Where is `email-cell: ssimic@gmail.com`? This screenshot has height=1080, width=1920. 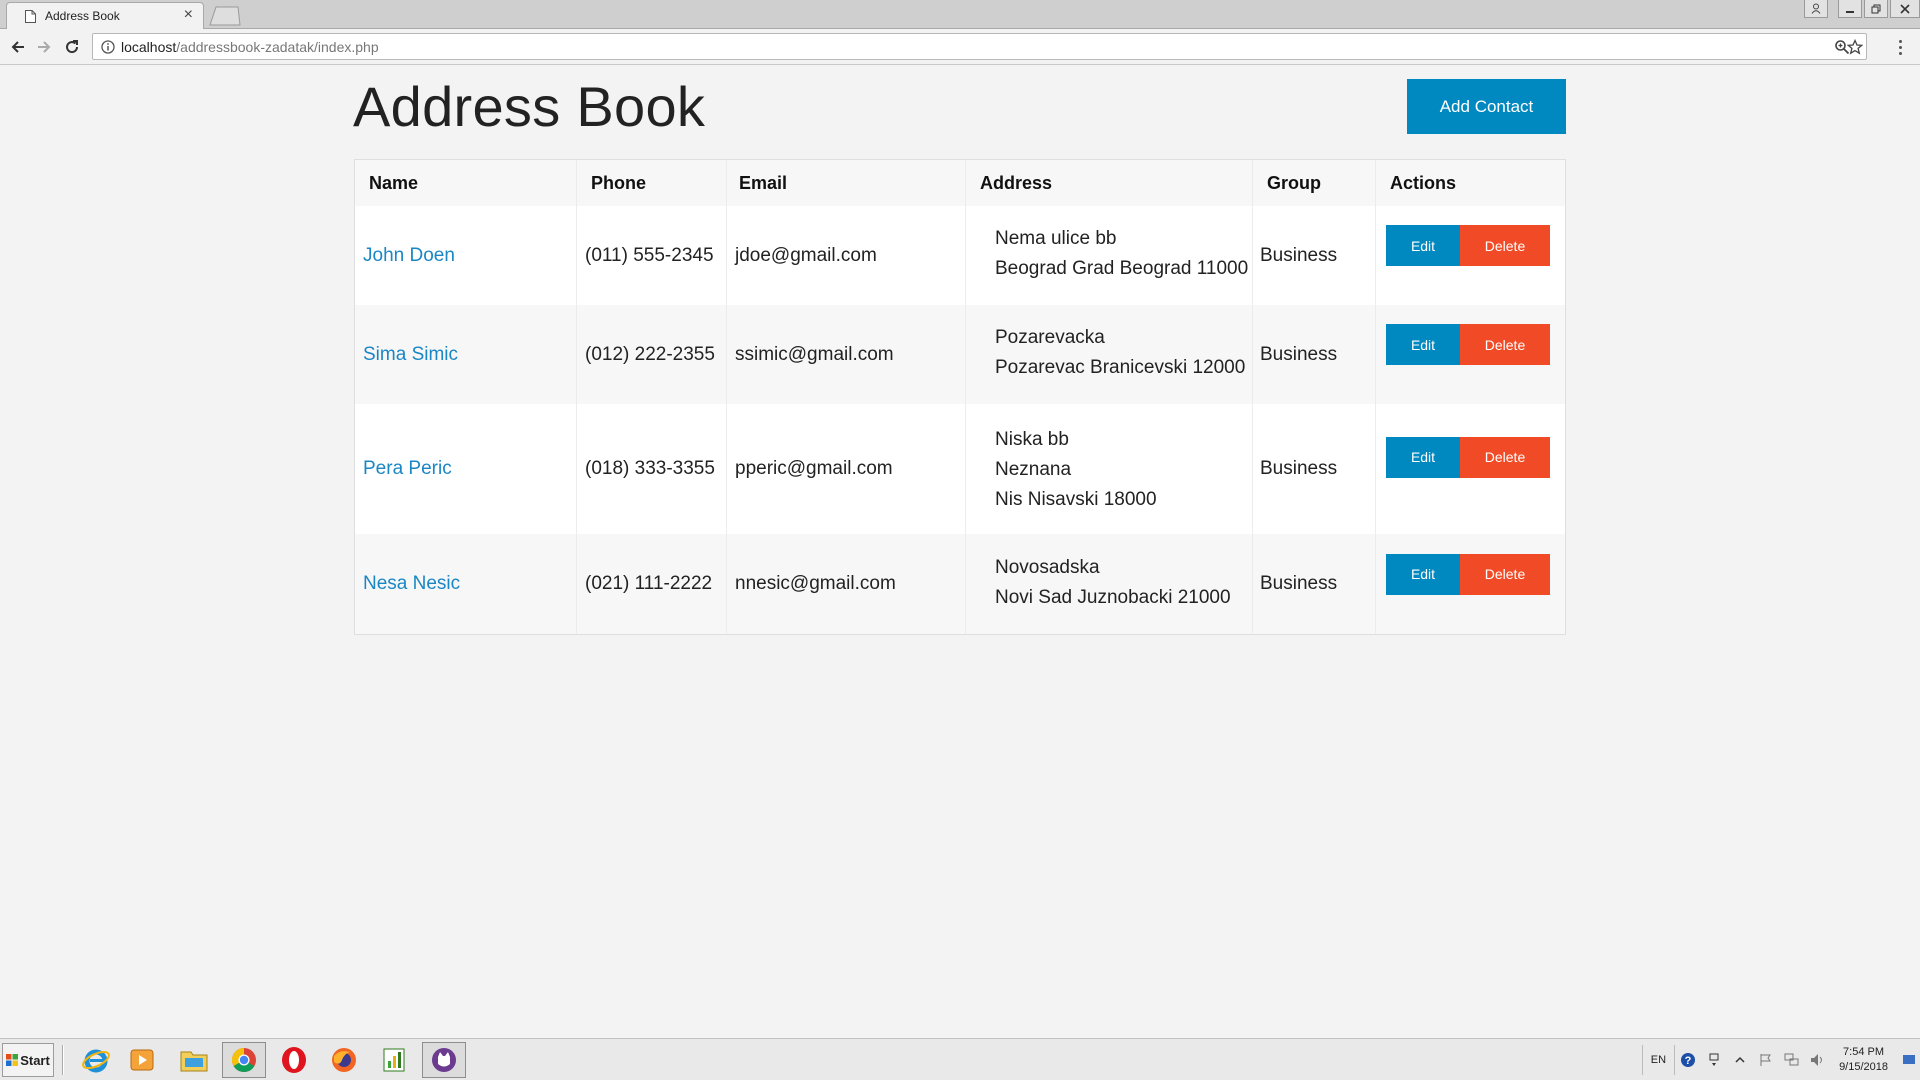 email-cell: ssimic@gmail.com is located at coordinates (846, 354).